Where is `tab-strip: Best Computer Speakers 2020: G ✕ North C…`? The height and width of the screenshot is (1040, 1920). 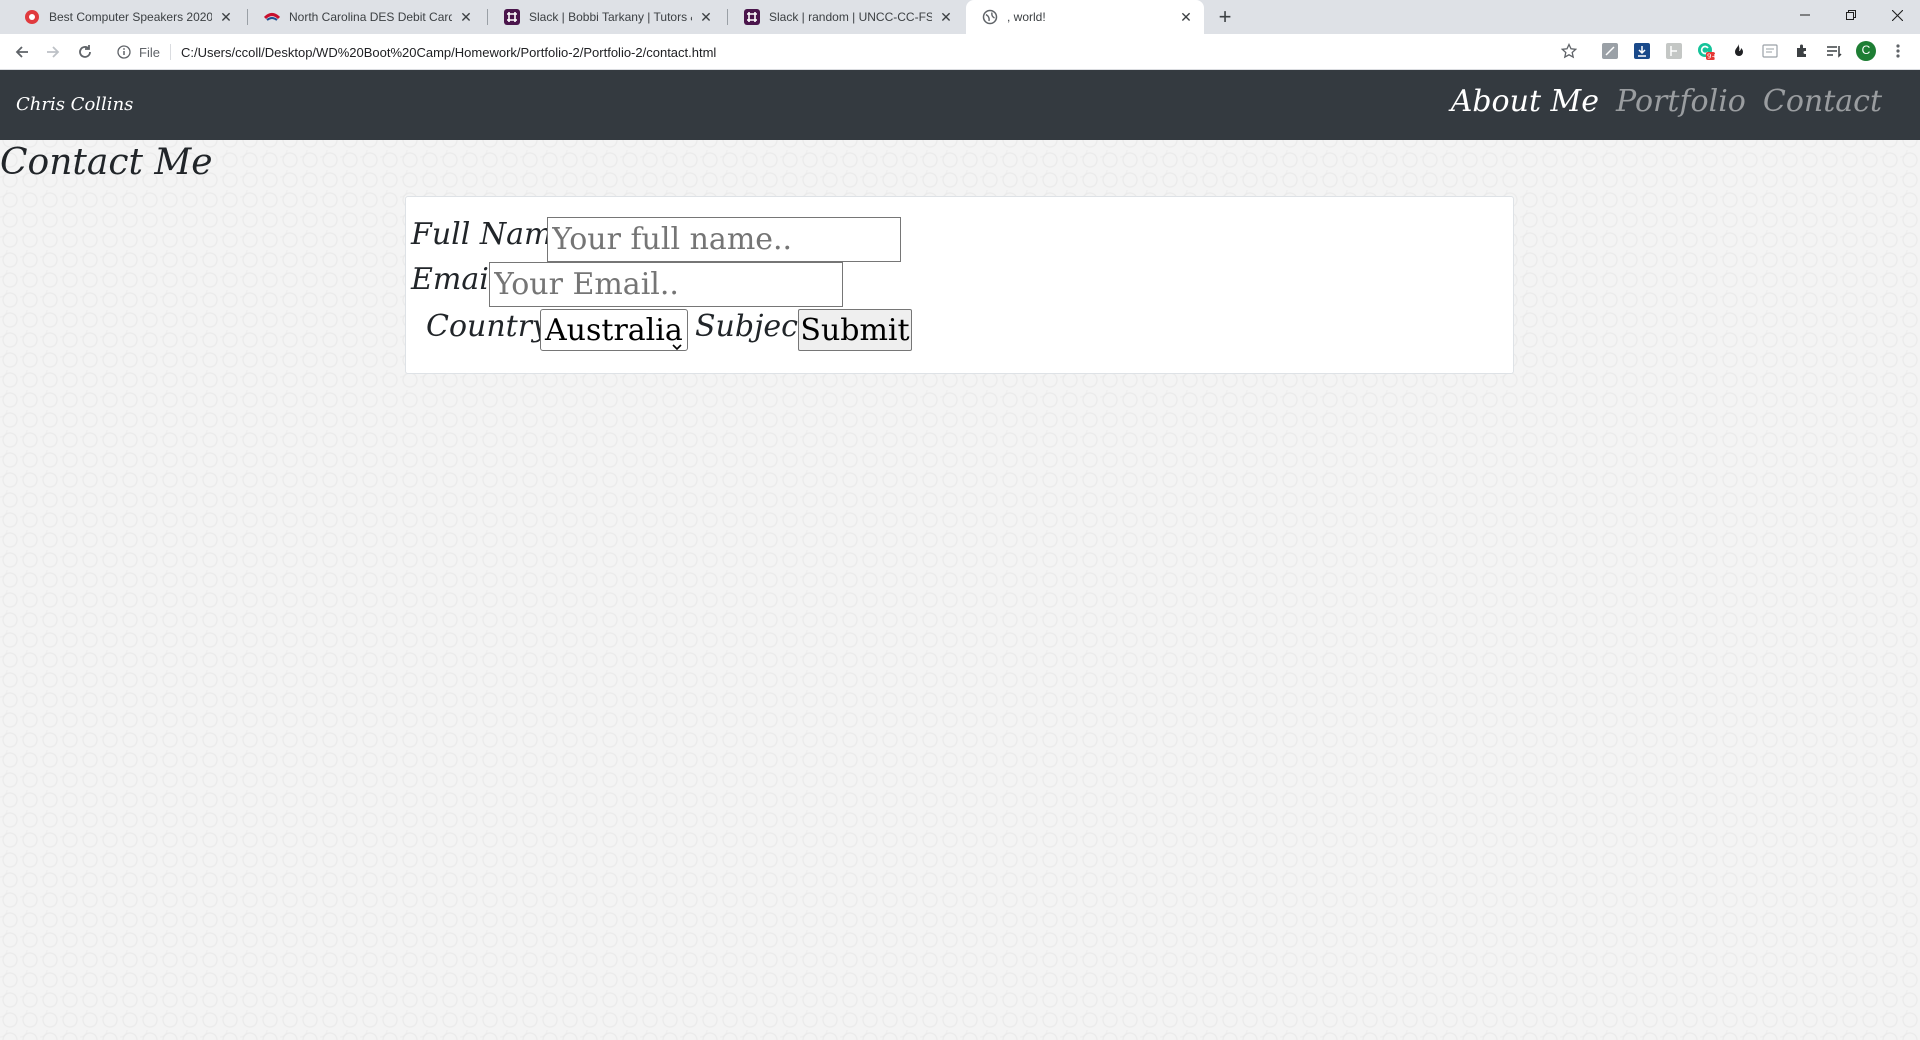 tab-strip: Best Computer Speakers 2020: G ✕ North C… is located at coordinates (960, 17).